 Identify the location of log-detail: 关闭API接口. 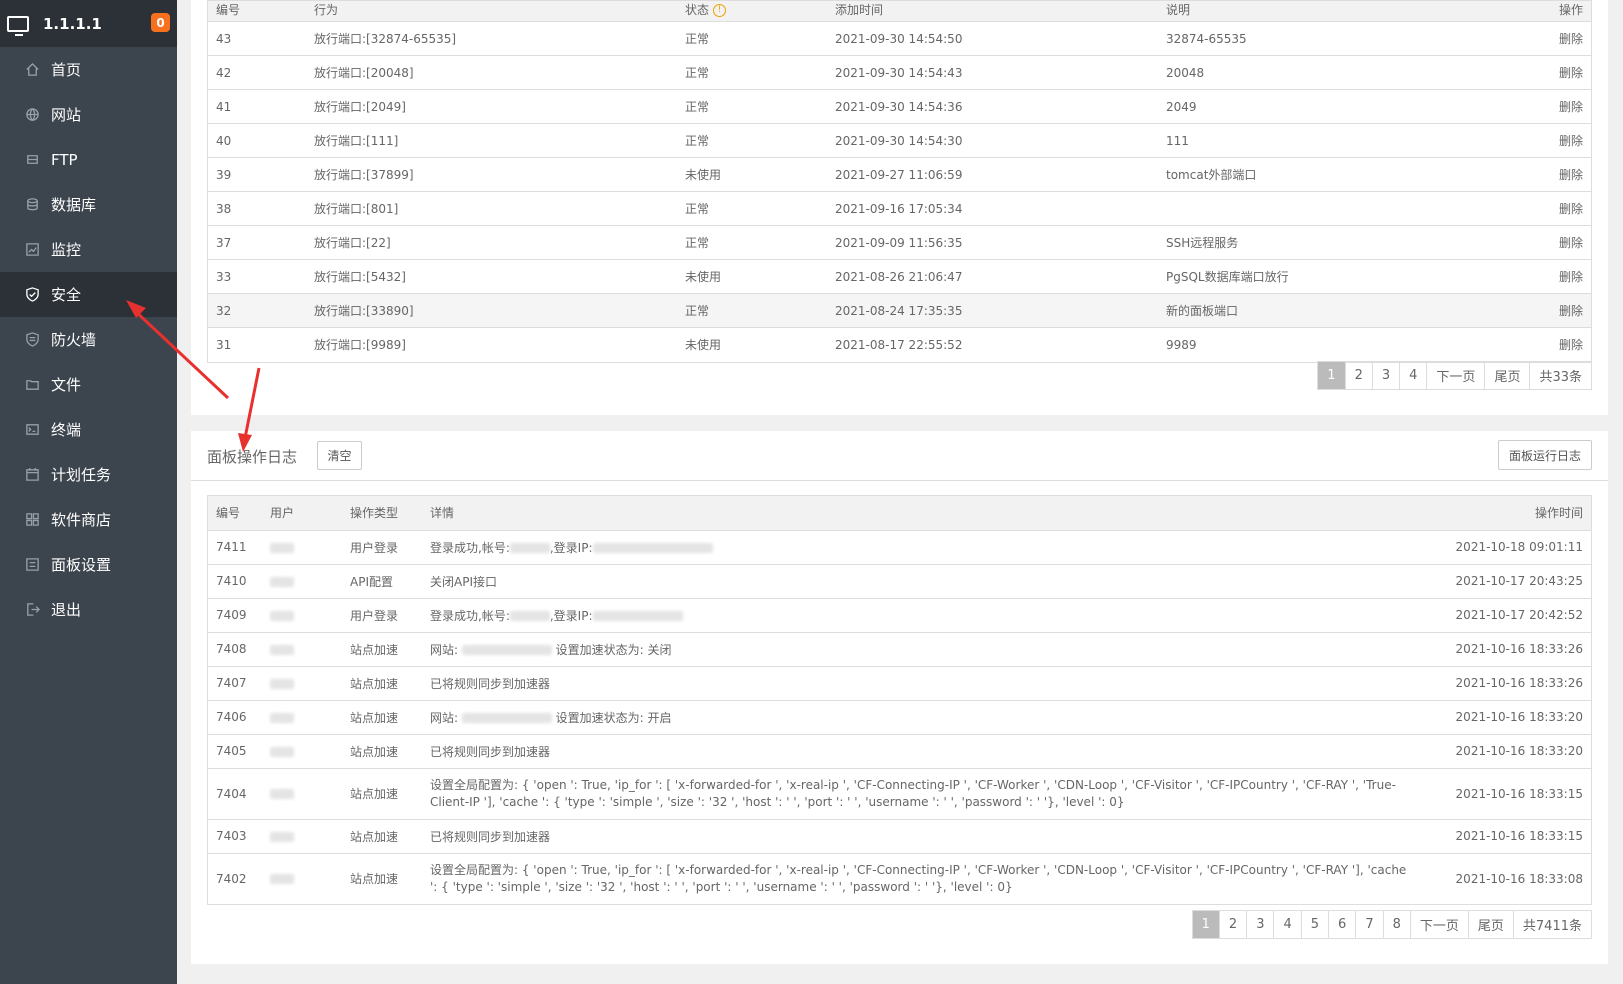
(922, 580).